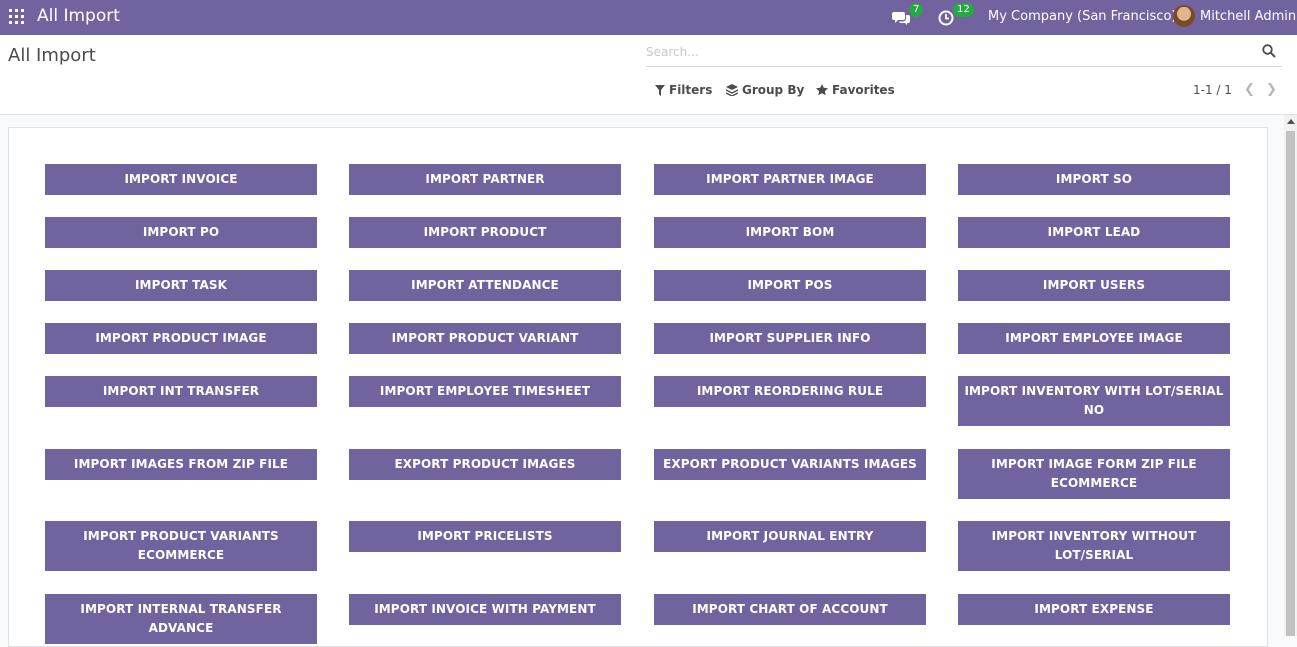 The image size is (1297, 647). What do you see at coordinates (691, 90) in the screenshot?
I see `filters-label: Filters` at bounding box center [691, 90].